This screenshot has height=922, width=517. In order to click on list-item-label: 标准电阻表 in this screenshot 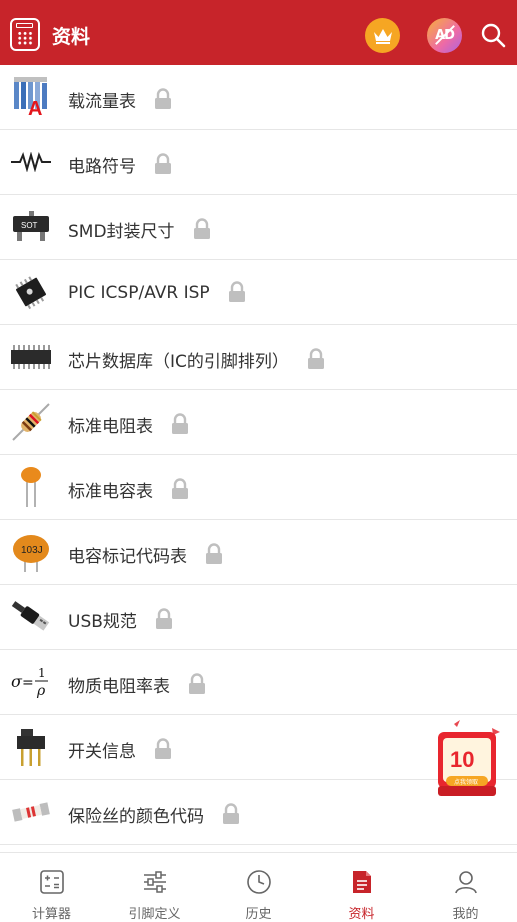, I will do `click(110, 427)`.